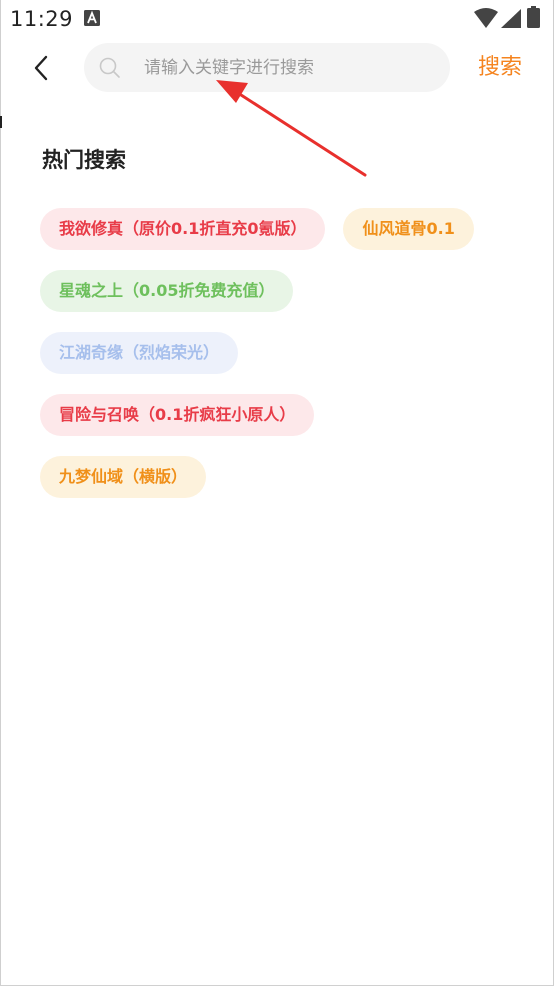  What do you see at coordinates (0, 493) in the screenshot?
I see `frame-left-border` at bounding box center [0, 493].